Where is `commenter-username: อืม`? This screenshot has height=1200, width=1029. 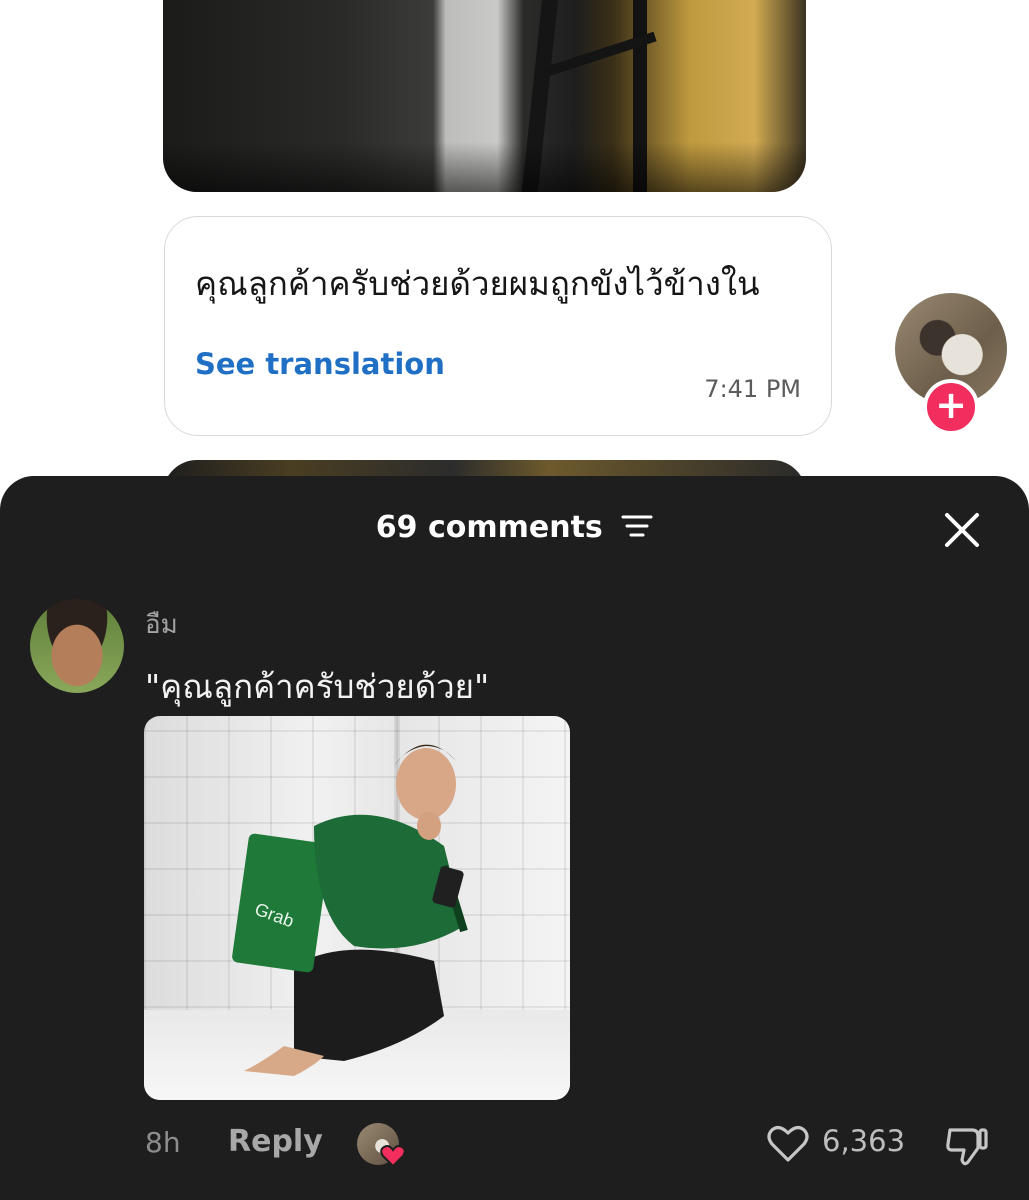
commenter-username: อืม is located at coordinates (161, 624).